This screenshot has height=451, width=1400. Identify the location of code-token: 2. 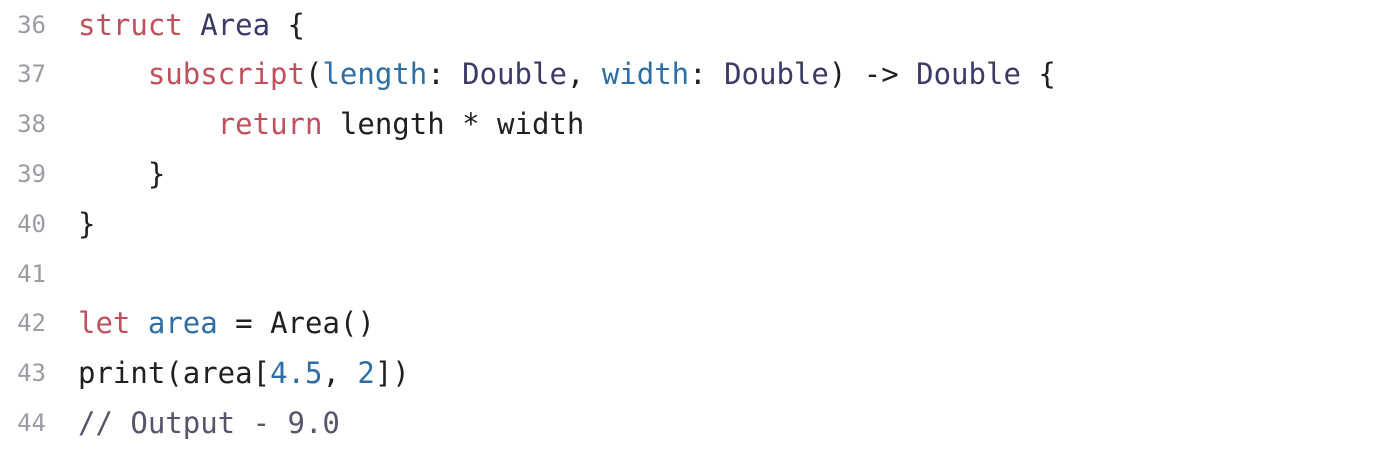
(366, 373).